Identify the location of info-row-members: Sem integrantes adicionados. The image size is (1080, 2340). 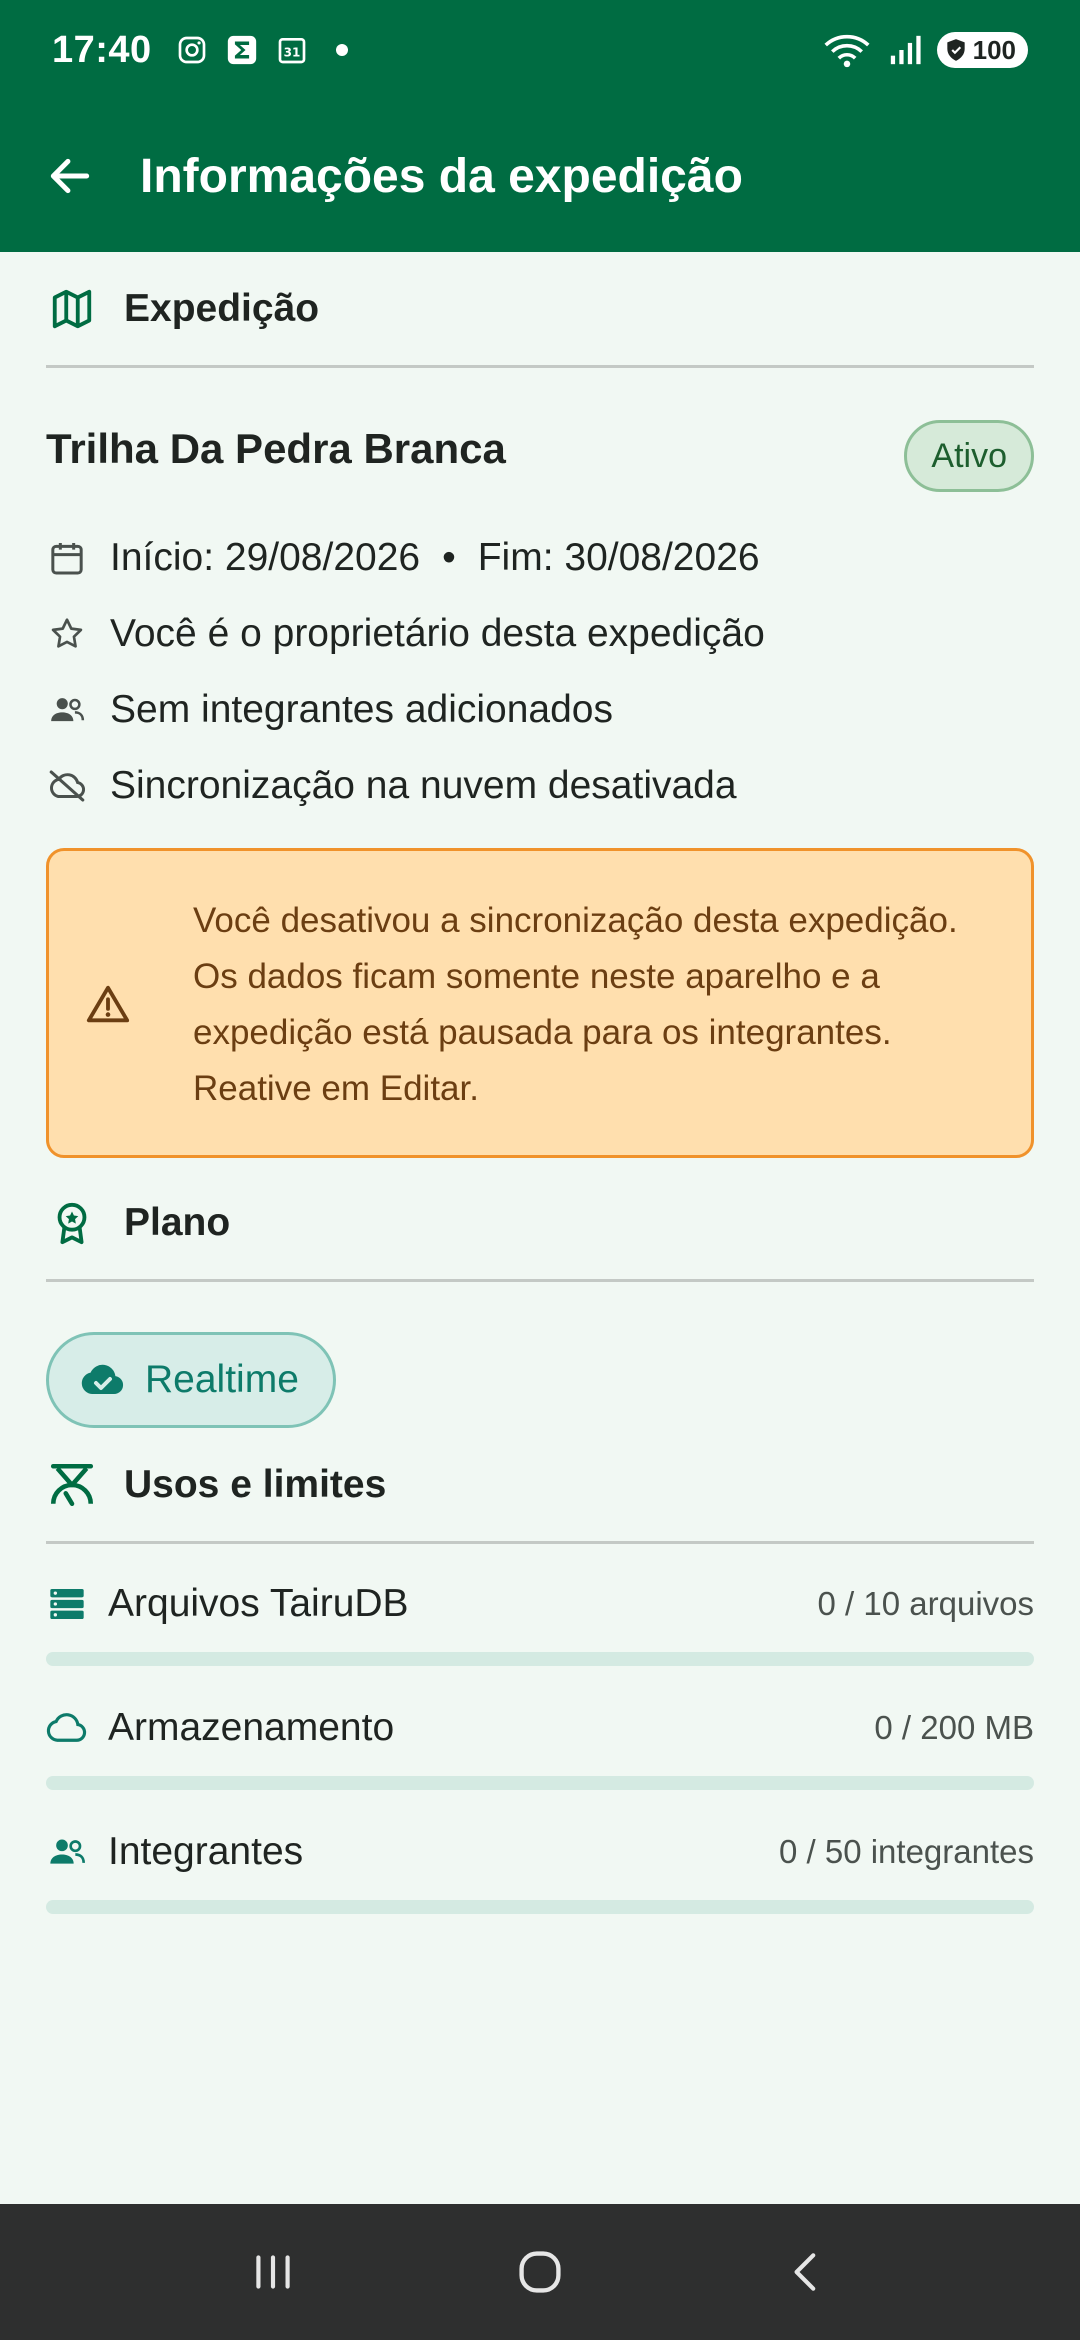
(540, 710).